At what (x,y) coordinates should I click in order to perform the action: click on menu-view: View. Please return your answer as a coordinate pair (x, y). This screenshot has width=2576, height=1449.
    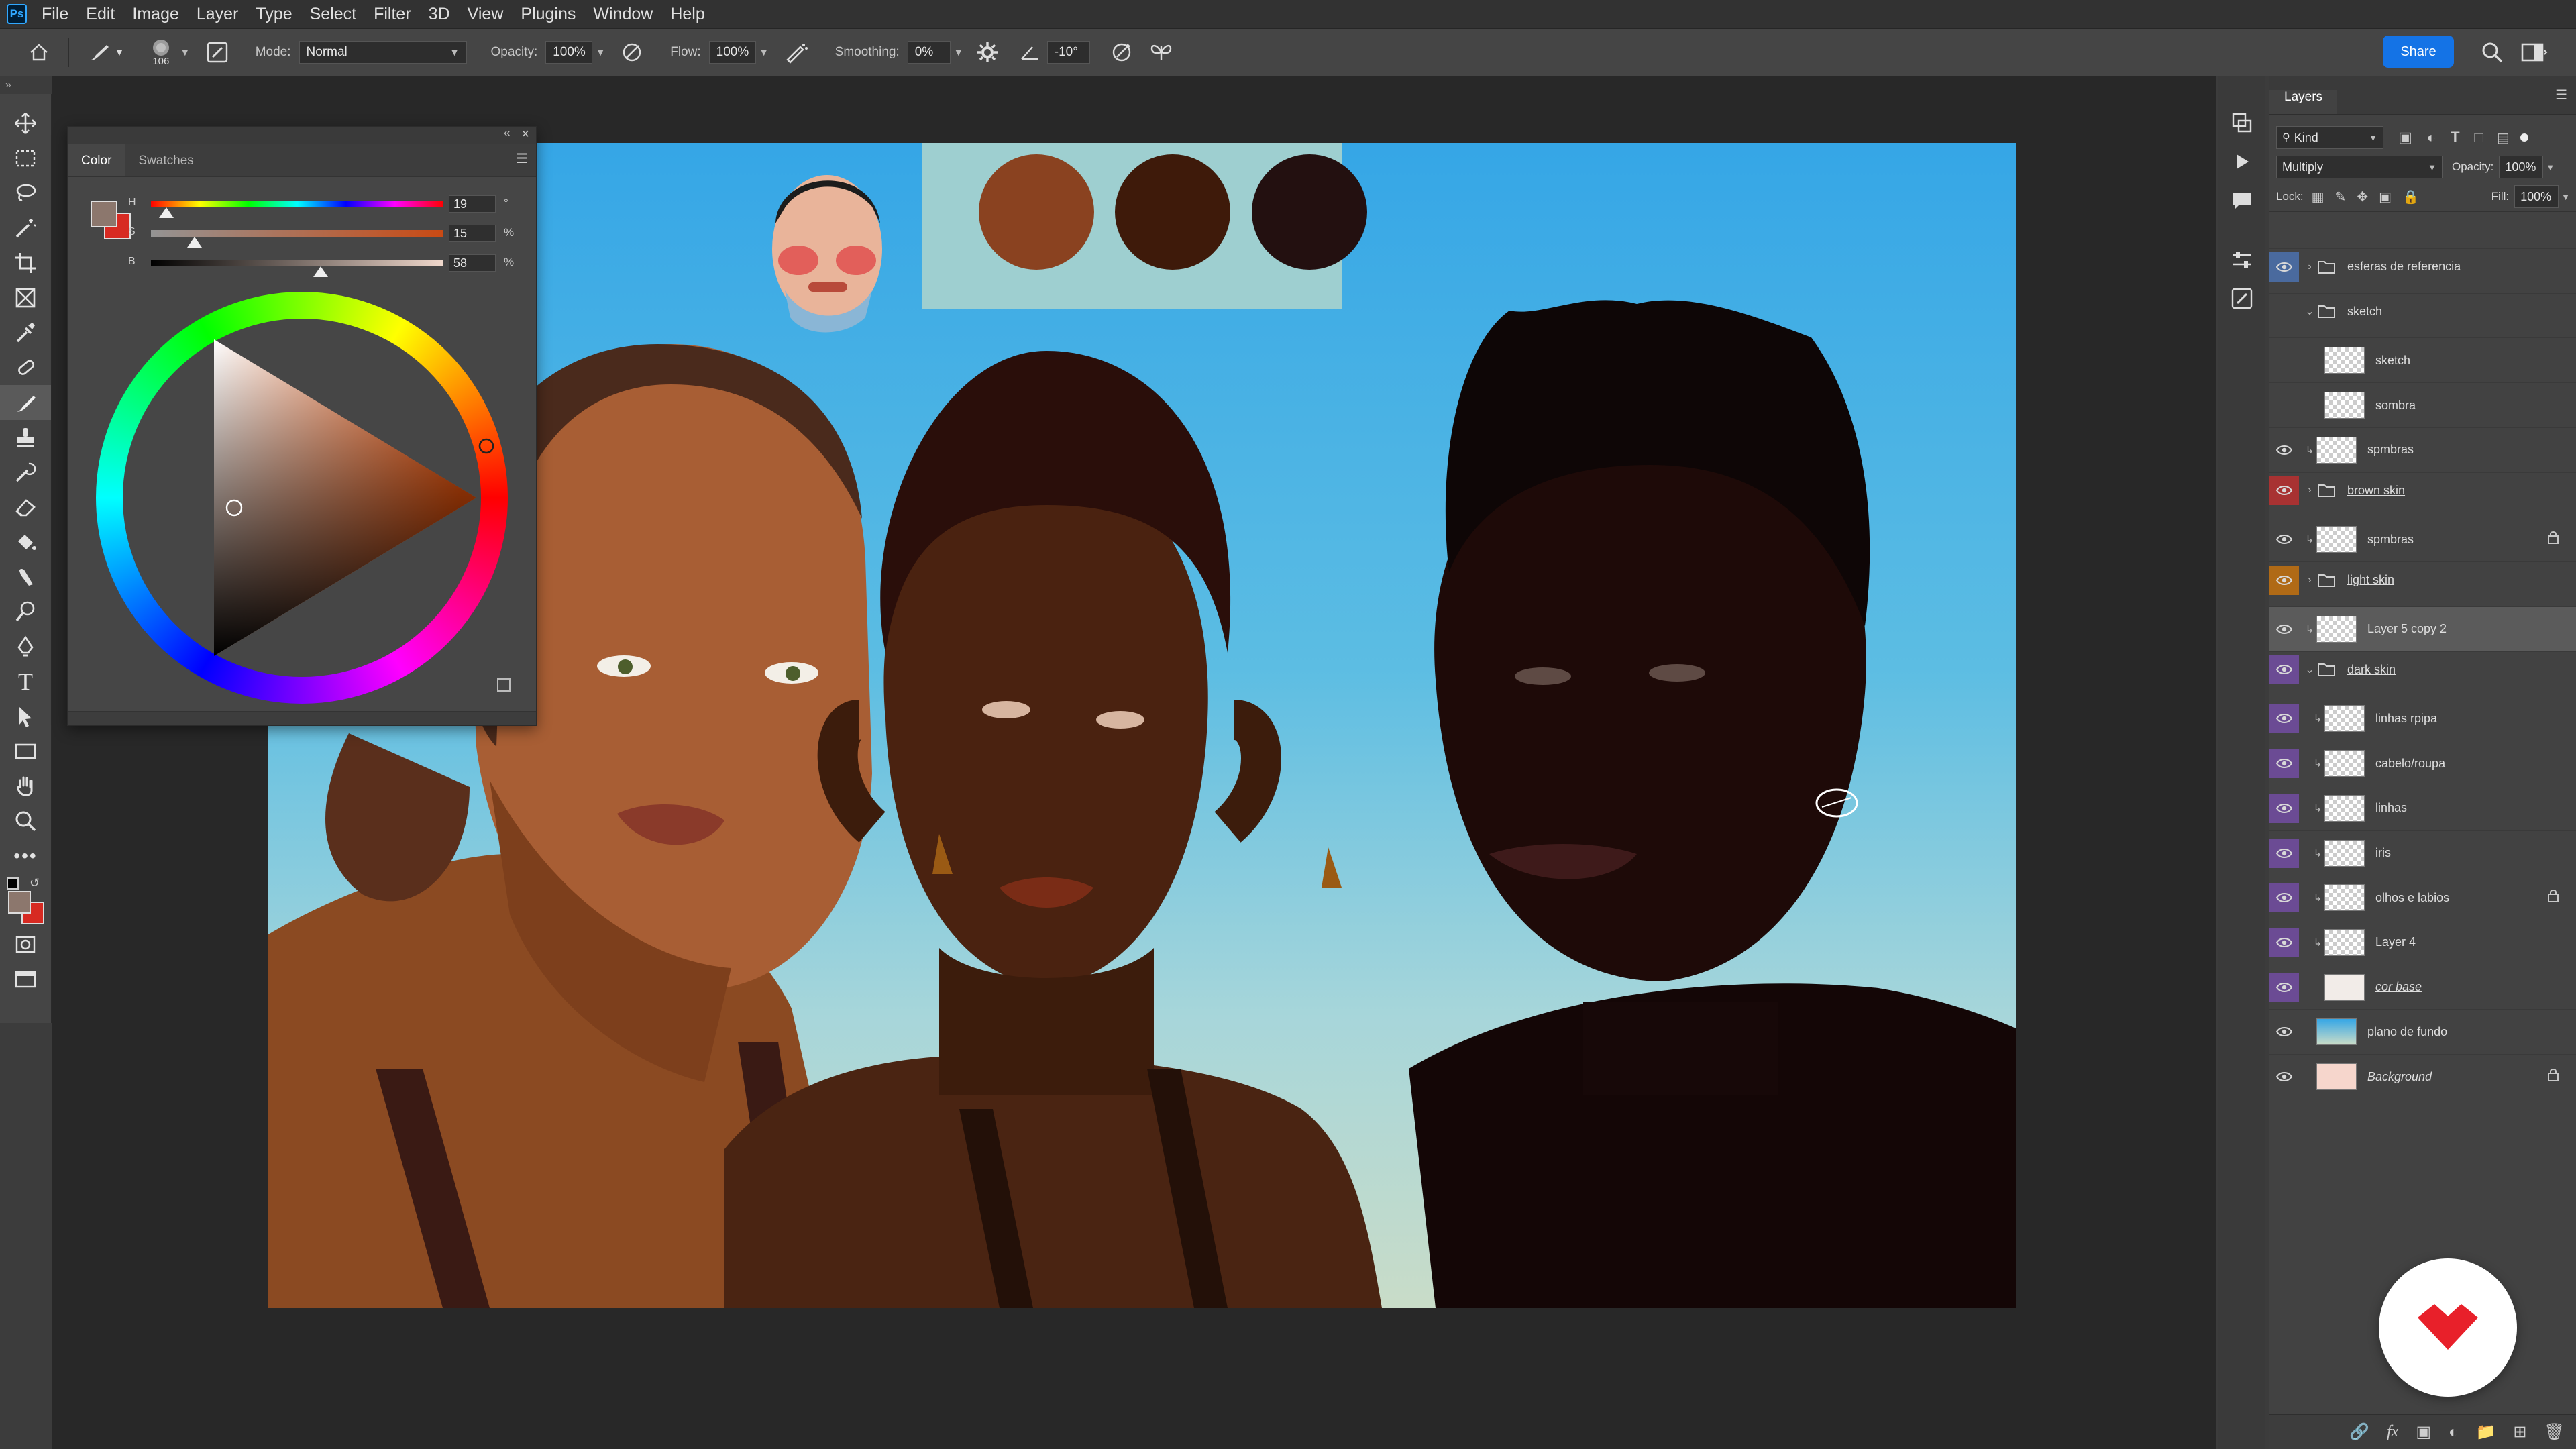
    Looking at the image, I should click on (486, 14).